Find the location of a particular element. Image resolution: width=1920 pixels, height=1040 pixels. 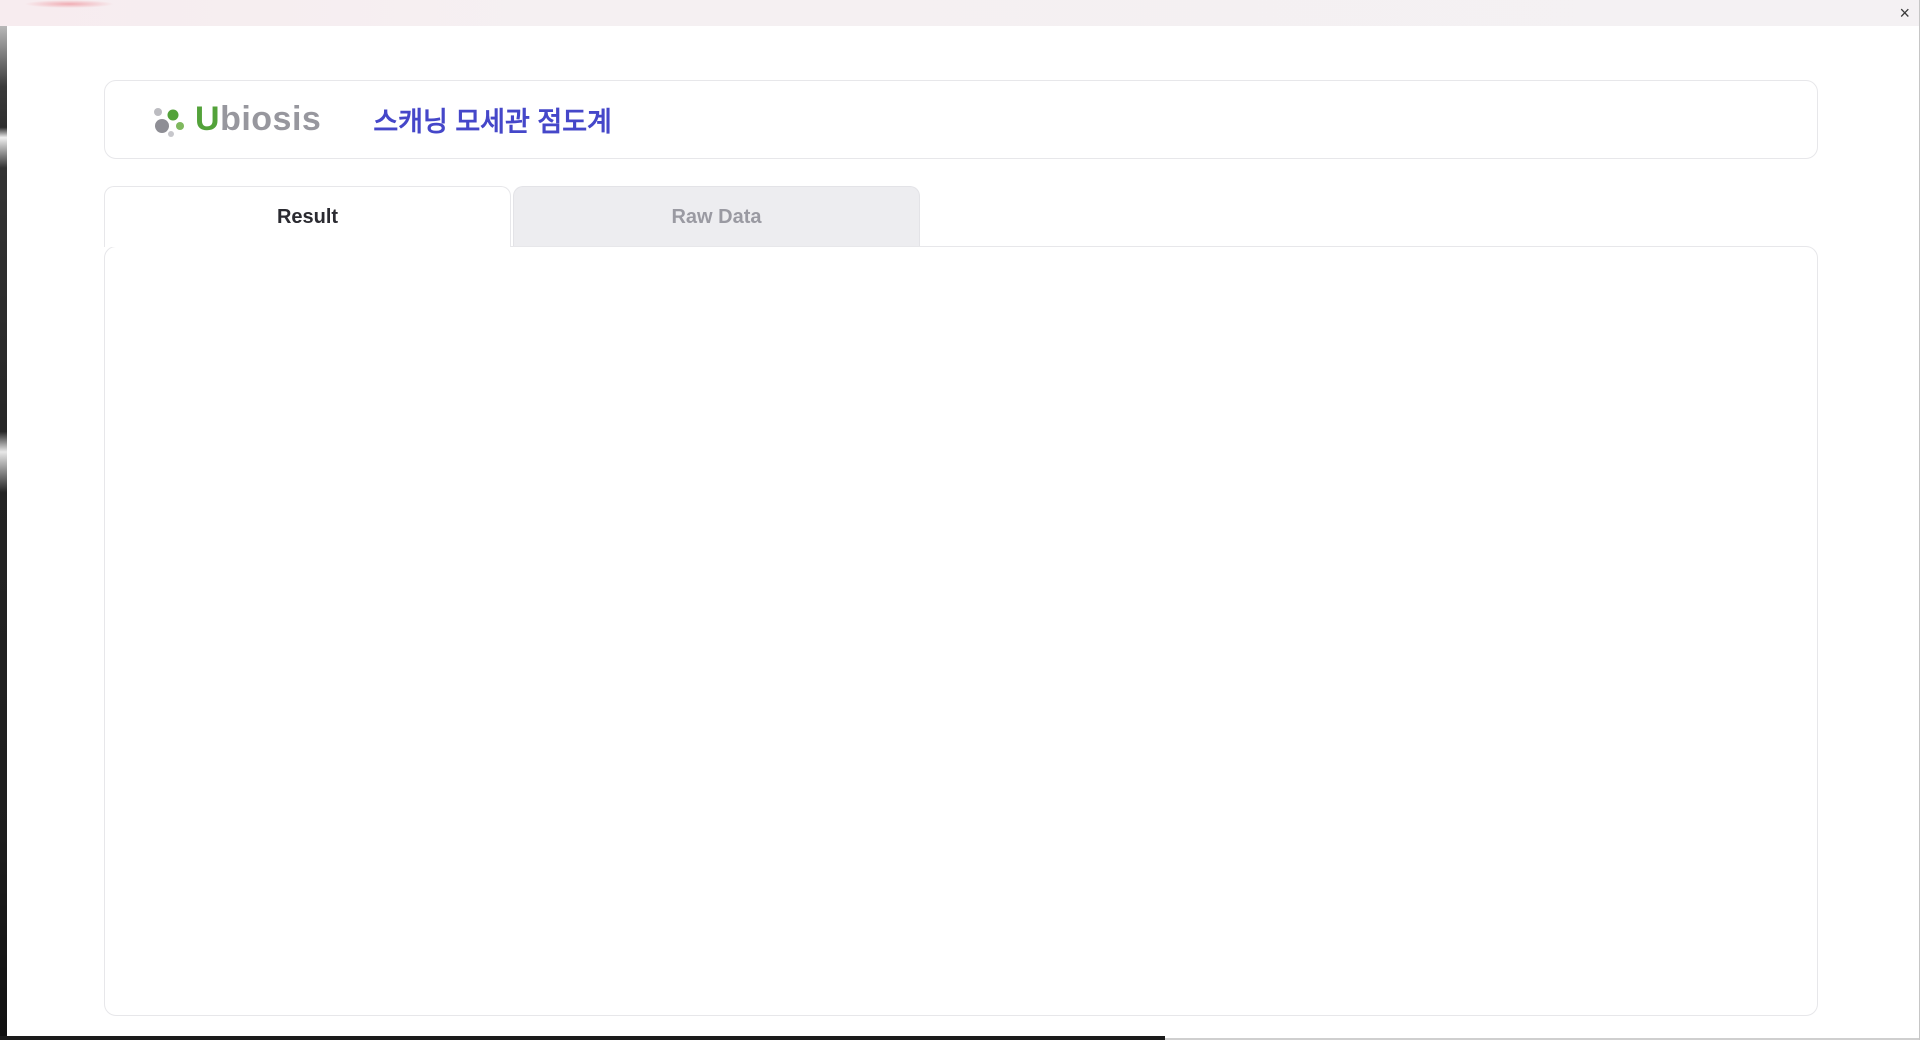

brand-text: Ubiosis is located at coordinates (258, 119).